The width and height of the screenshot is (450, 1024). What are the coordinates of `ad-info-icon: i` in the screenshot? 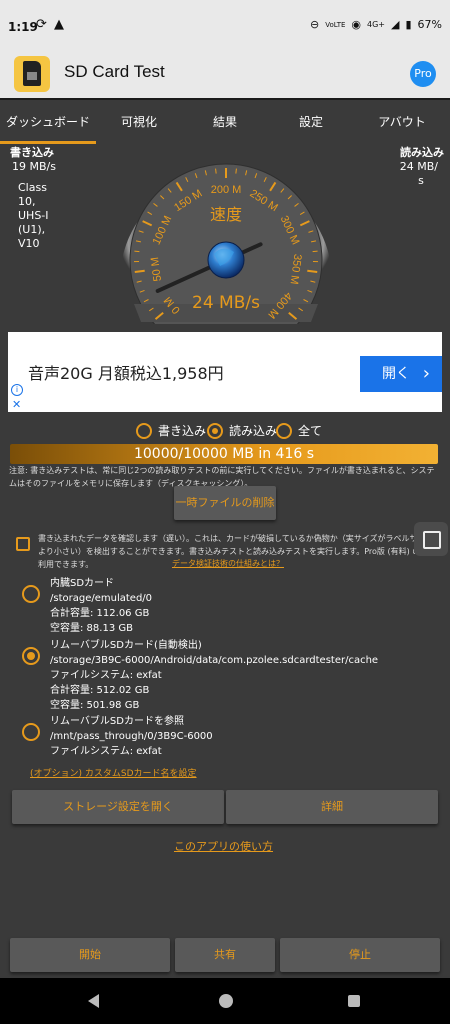 It's located at (17, 390).